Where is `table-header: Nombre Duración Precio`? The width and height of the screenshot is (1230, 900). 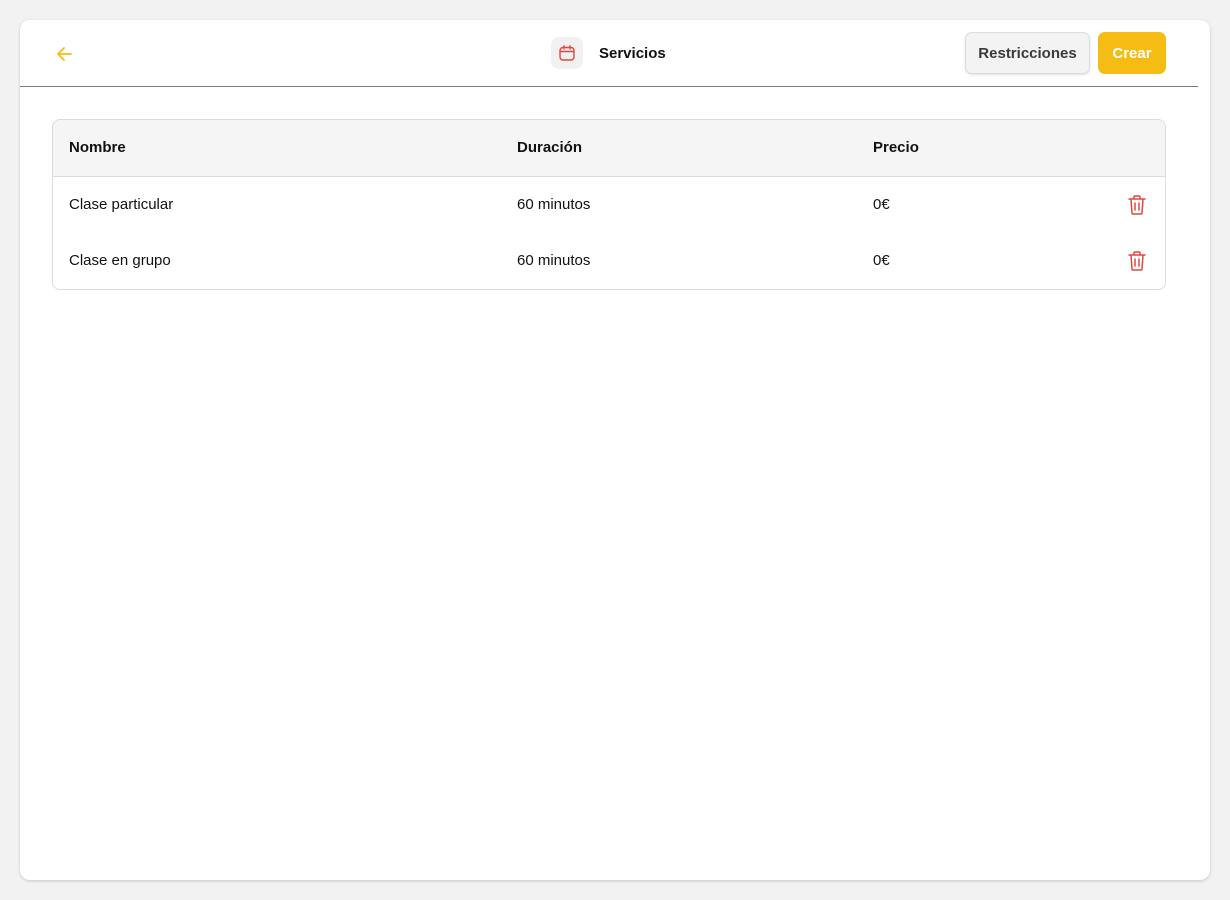
table-header: Nombre Duración Precio is located at coordinates (609, 148).